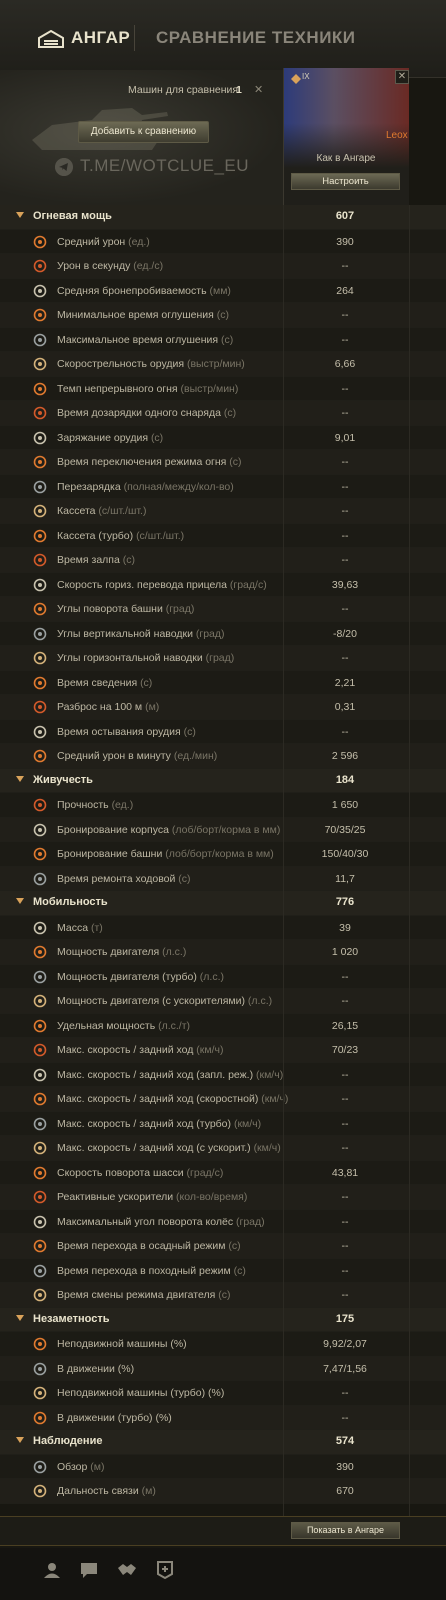  Describe the element at coordinates (223, 903) in the screenshot. I see `group-header: Мобильность 776` at that location.